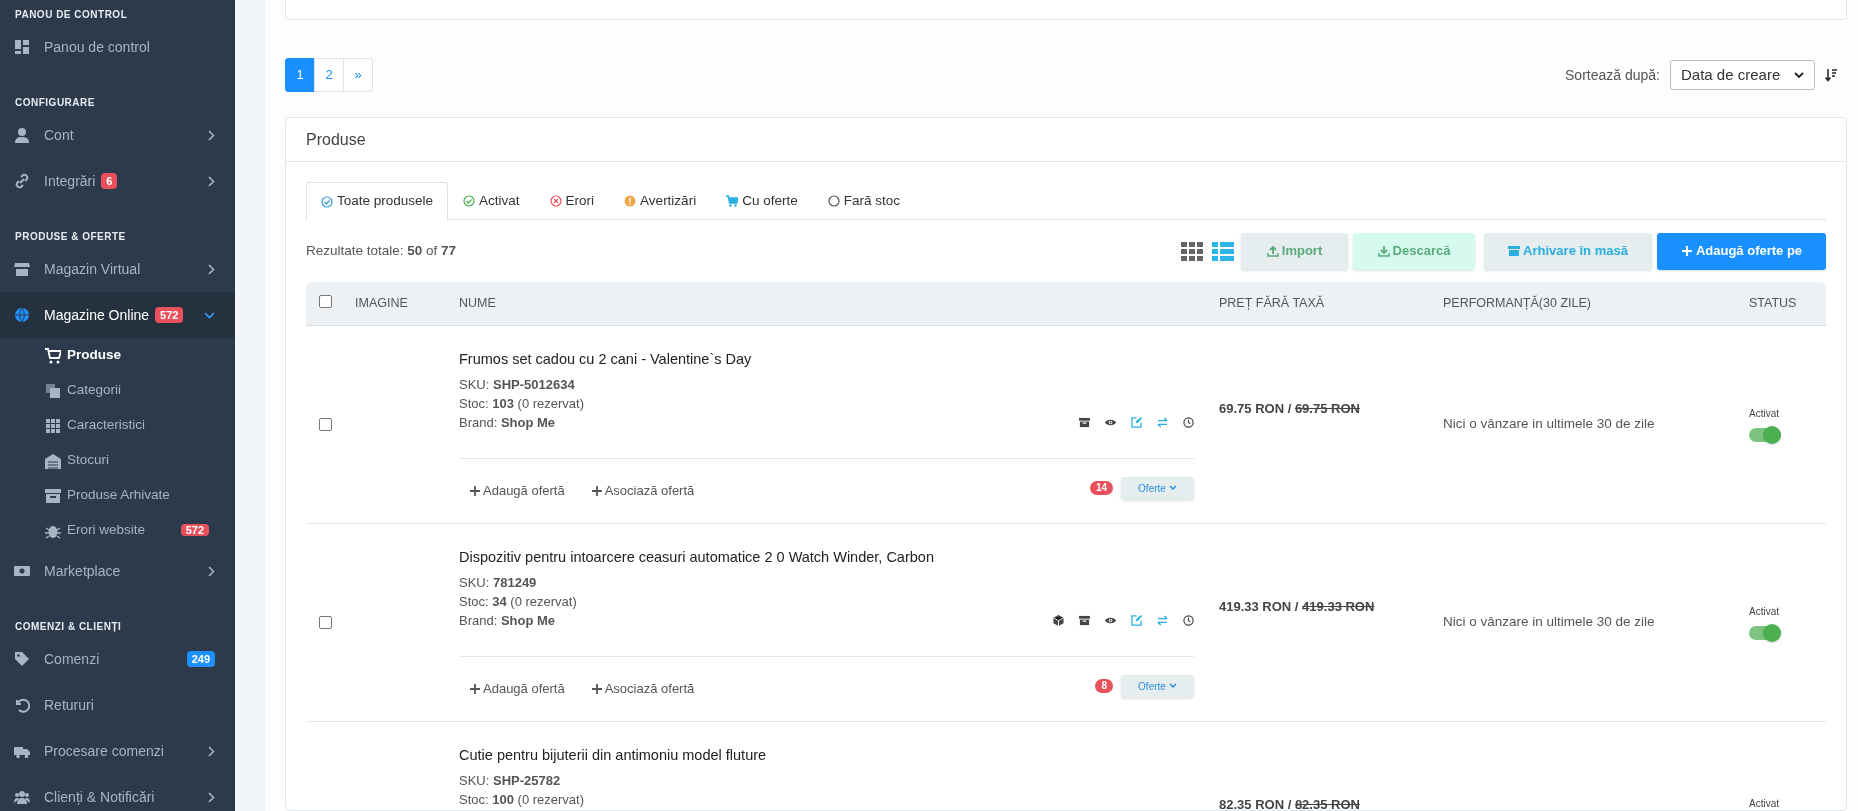  Describe the element at coordinates (117, 390) in the screenshot. I see `submenu-item: Categorii` at that location.